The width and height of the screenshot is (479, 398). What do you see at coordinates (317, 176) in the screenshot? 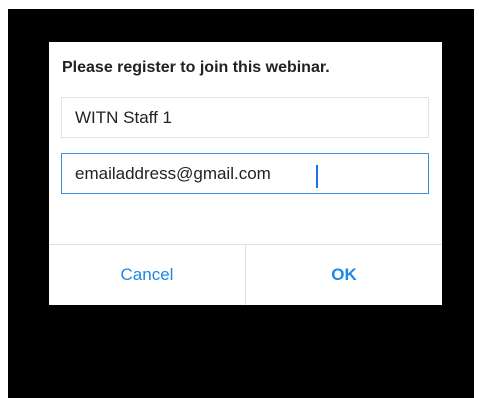
I see `text-cursor` at bounding box center [317, 176].